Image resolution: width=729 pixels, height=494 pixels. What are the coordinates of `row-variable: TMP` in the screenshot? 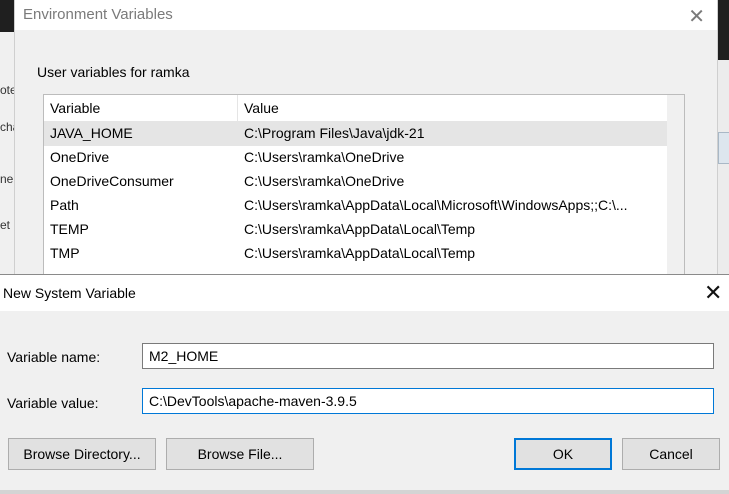 It's located at (65, 253).